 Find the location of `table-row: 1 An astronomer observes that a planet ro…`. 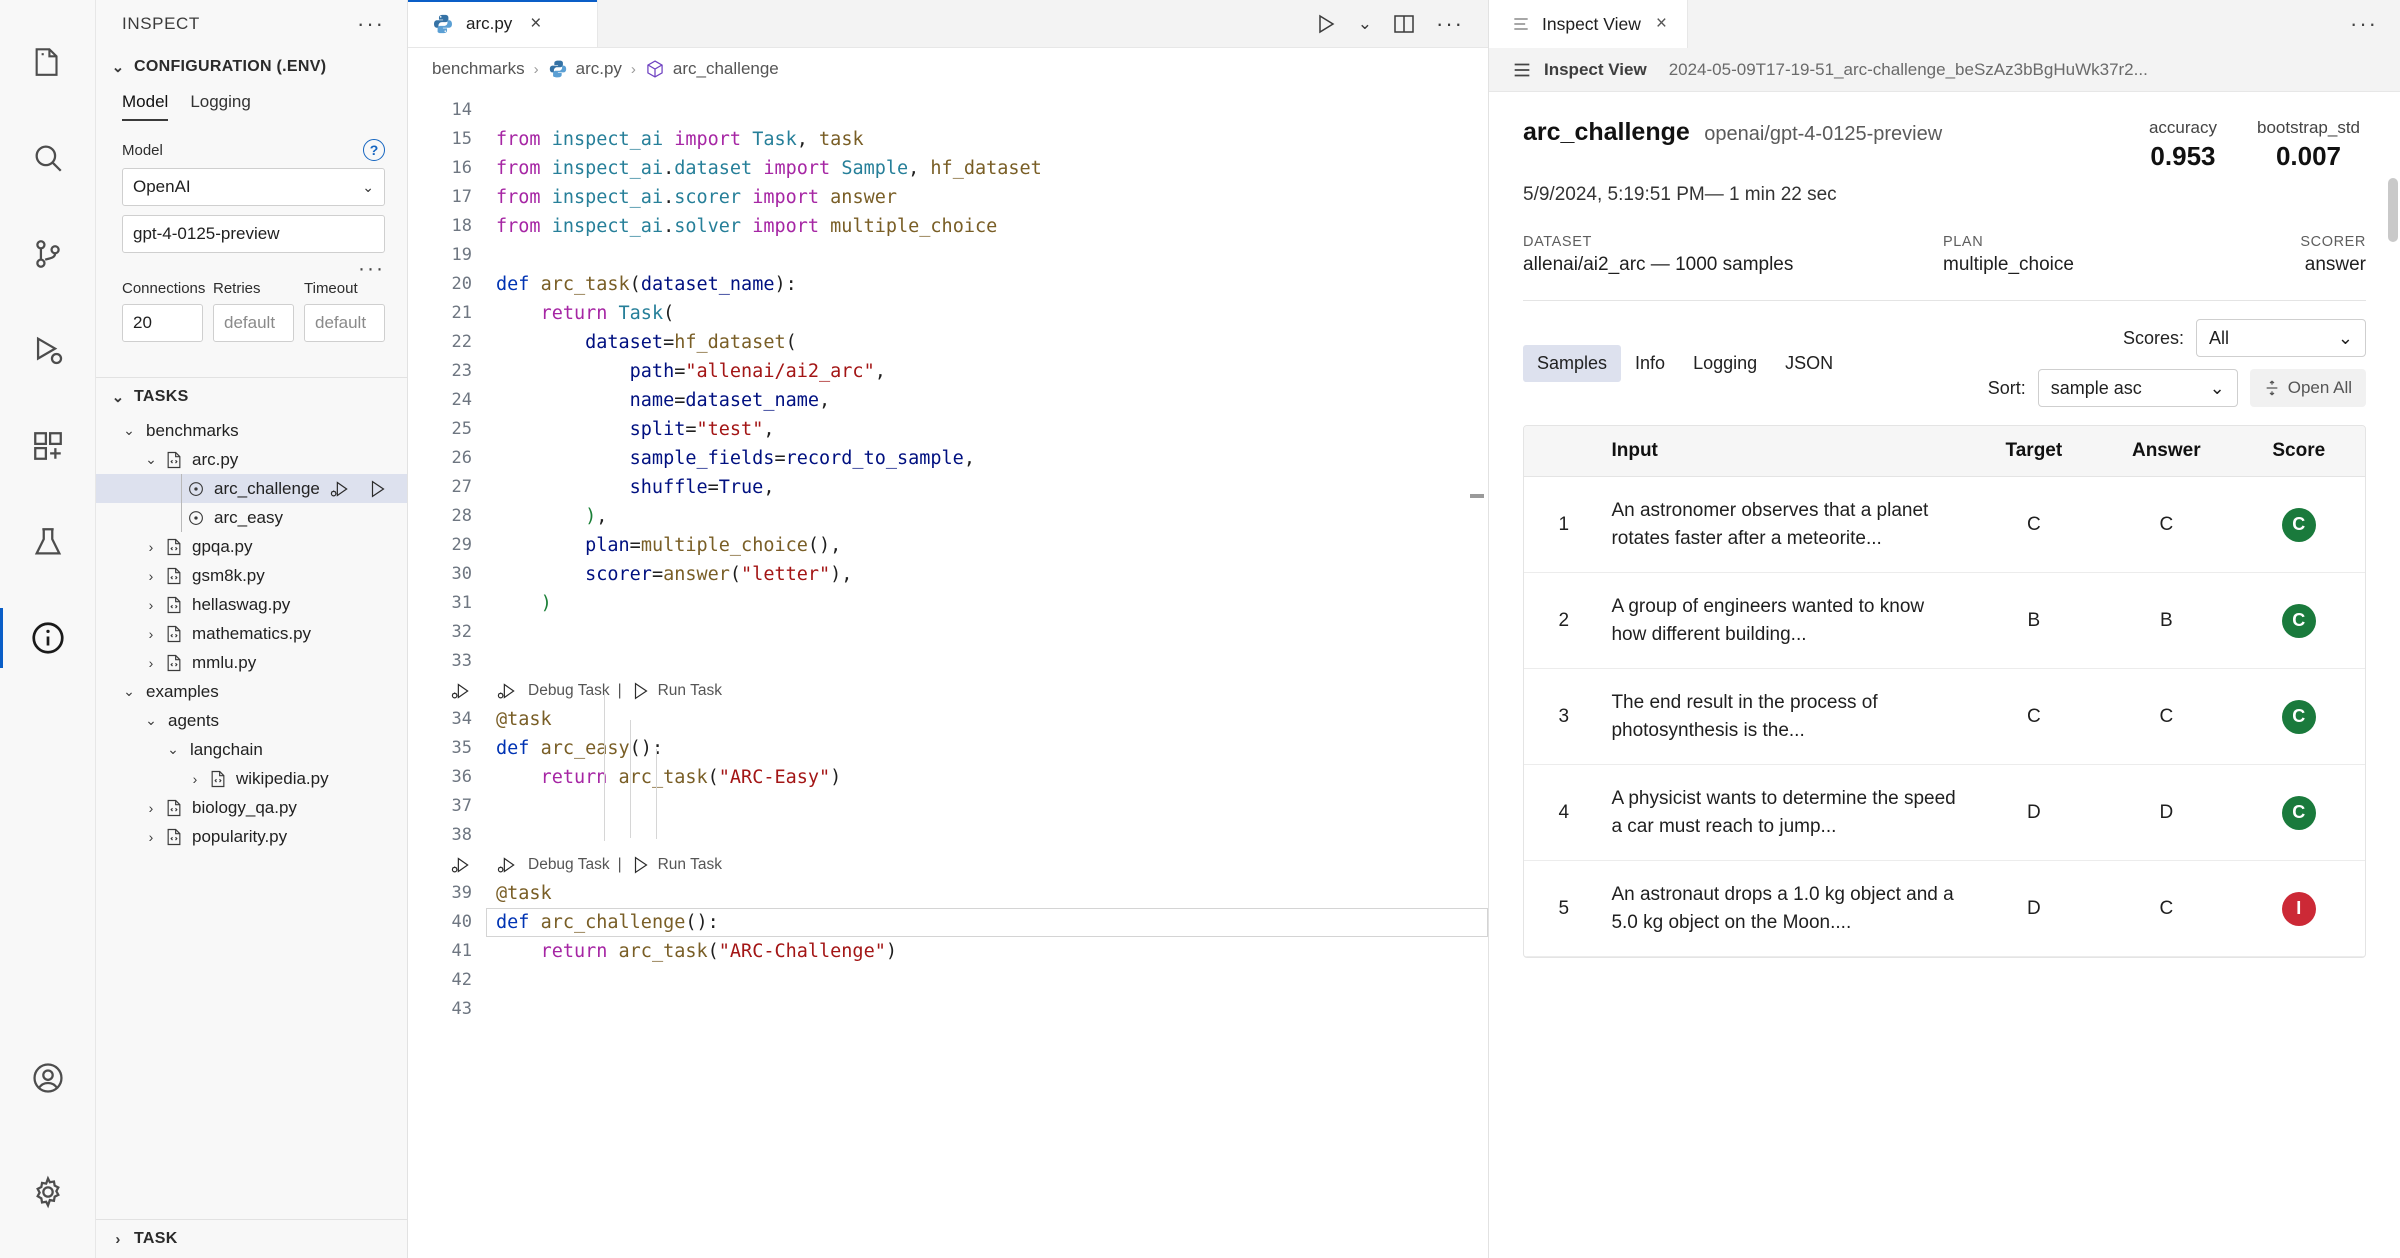

table-row: 1 An astronomer observes that a planet ro… is located at coordinates (1944, 525).